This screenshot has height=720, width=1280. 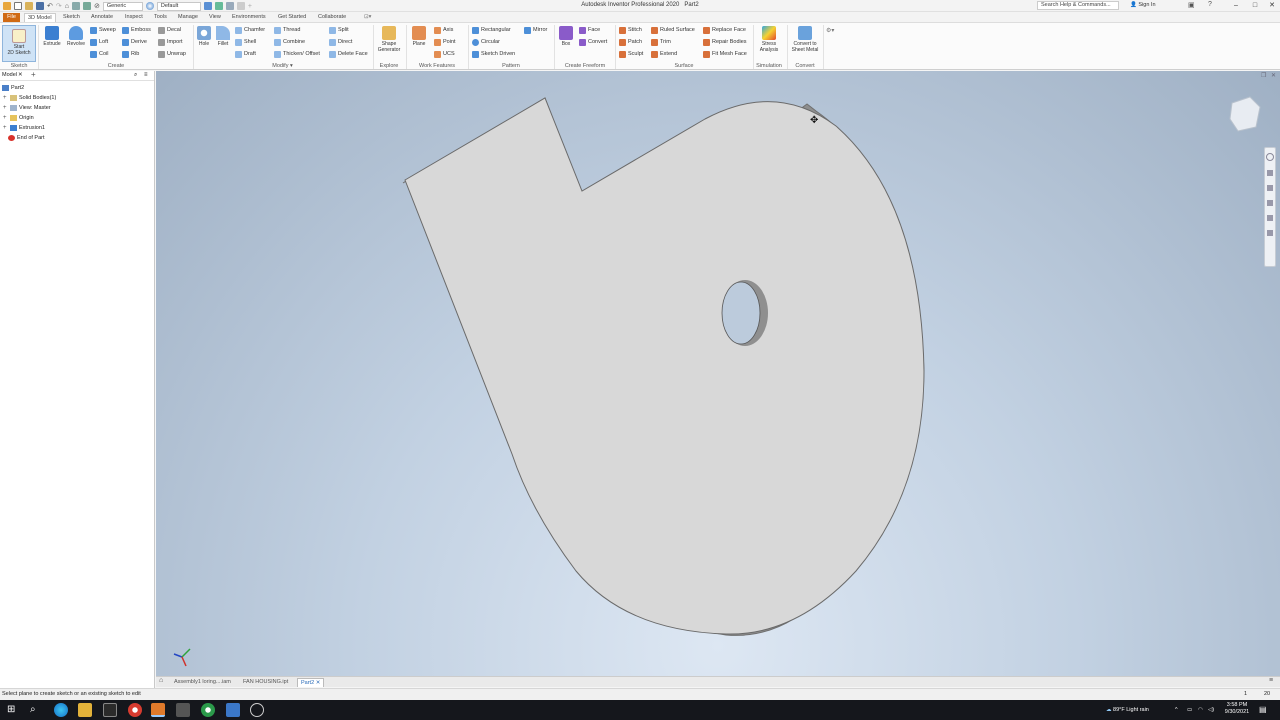 I want to click on stress-analysis-button: Stress Analysis, so click(x=769, y=39).